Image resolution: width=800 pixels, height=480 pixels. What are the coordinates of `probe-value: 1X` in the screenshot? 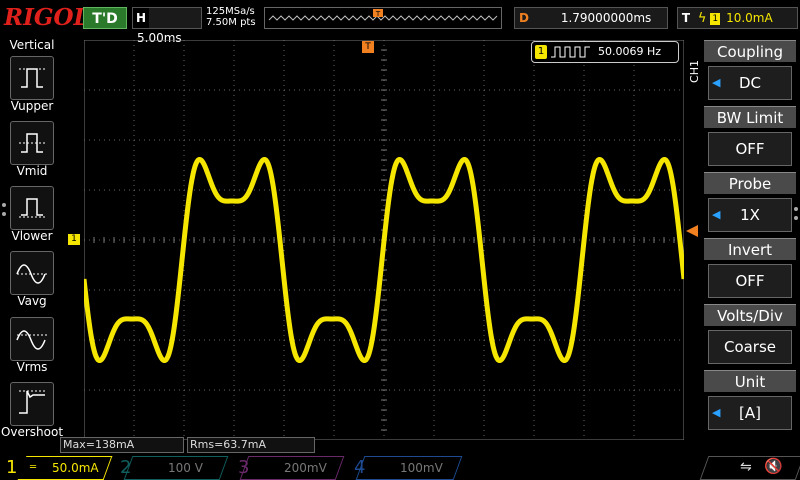 It's located at (750, 215).